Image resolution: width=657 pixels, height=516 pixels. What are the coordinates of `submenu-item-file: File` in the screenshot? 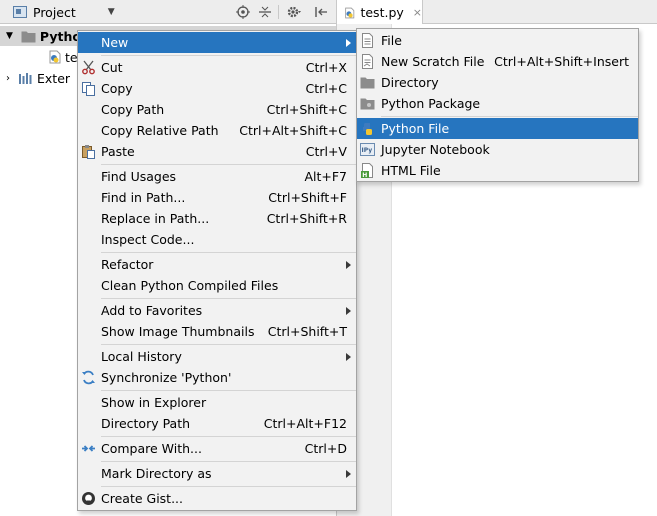 It's located at (497, 40).